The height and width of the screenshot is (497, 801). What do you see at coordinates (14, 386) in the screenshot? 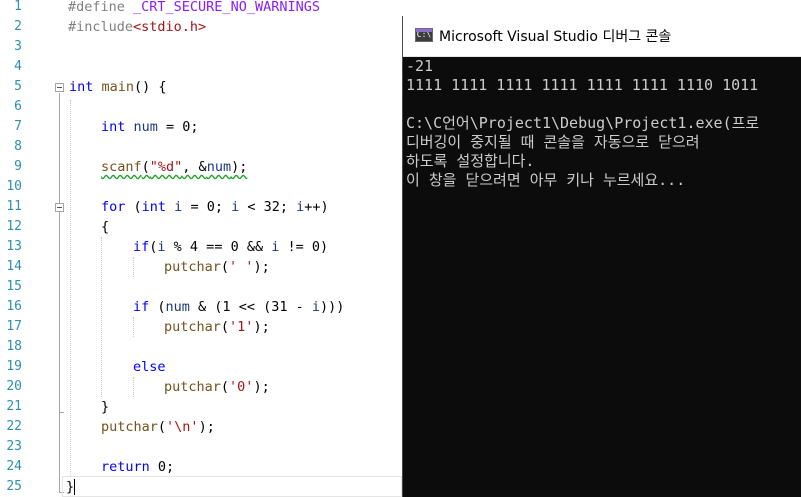
I see `line-number: 20` at bounding box center [14, 386].